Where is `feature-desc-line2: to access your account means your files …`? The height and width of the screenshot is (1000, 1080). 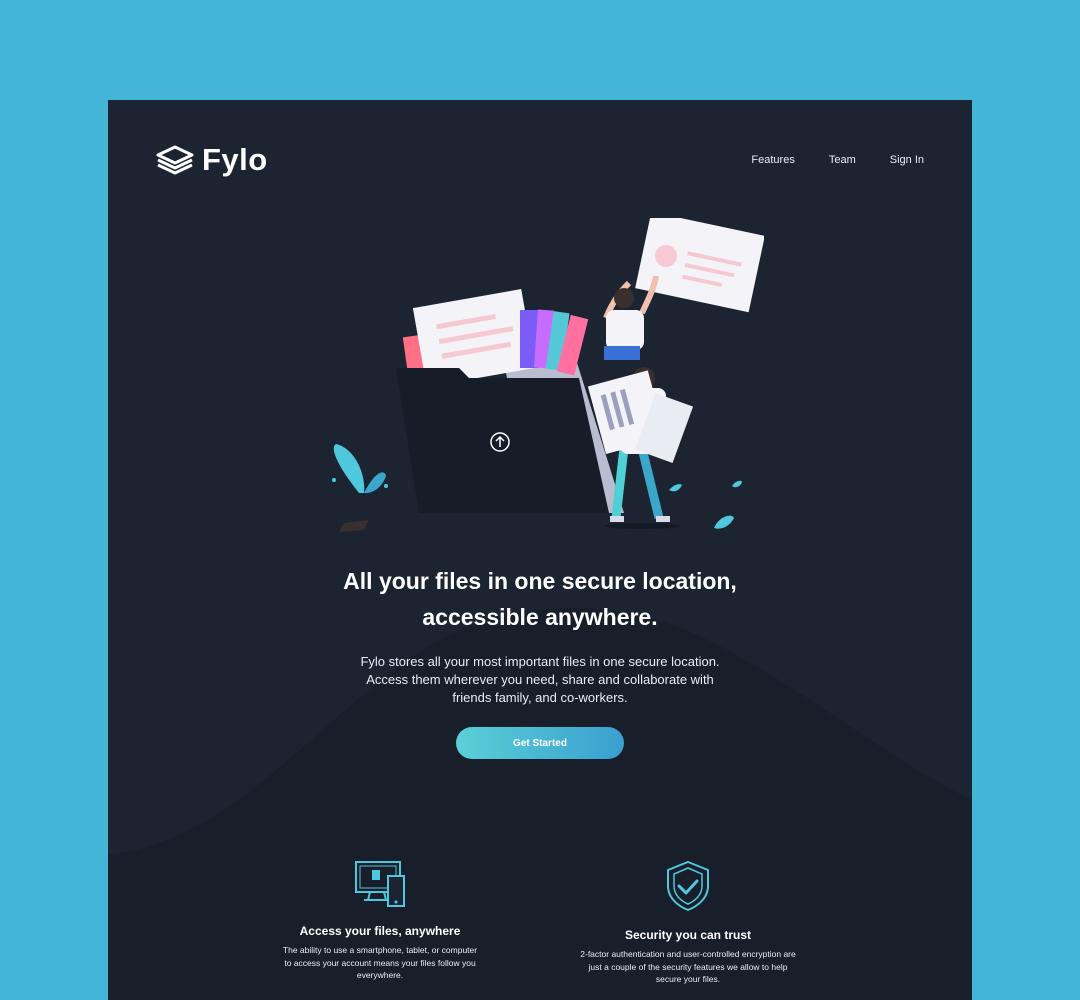 feature-desc-line2: to access your account means your files … is located at coordinates (380, 962).